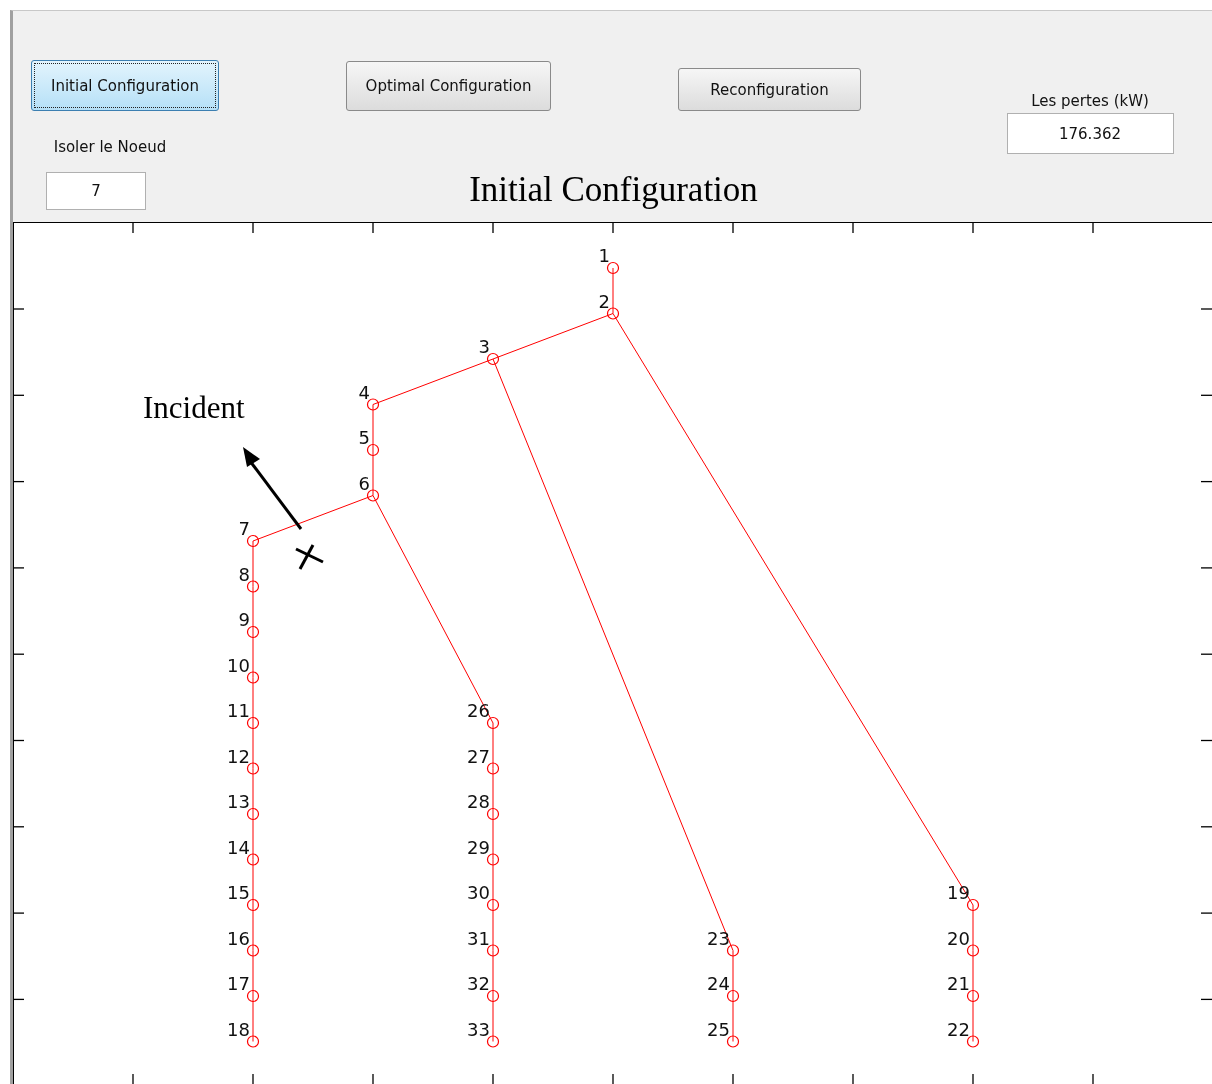  What do you see at coordinates (1090, 133) in the screenshot?
I see `losses-field: 176.362` at bounding box center [1090, 133].